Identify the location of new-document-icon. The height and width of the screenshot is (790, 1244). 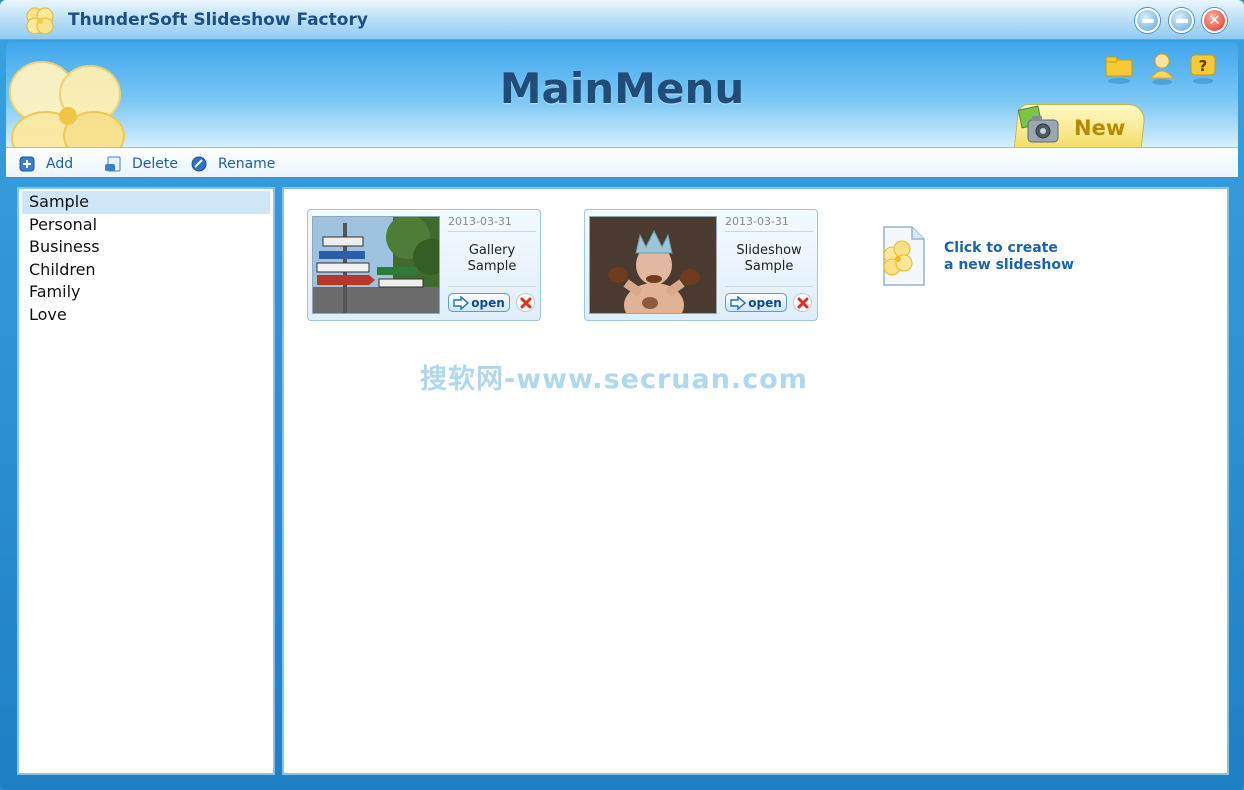
(904, 256).